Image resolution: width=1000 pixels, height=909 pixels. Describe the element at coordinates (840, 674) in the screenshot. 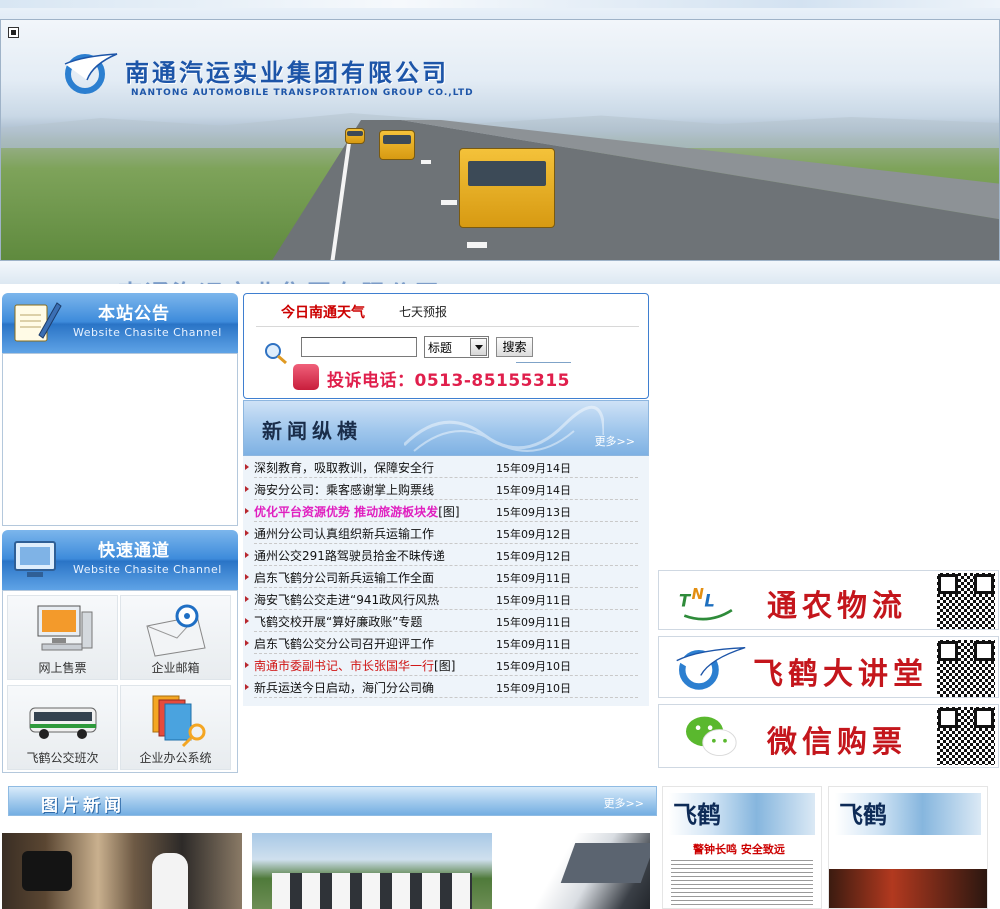

I see `banner-text: 飞鹤大讲堂` at that location.